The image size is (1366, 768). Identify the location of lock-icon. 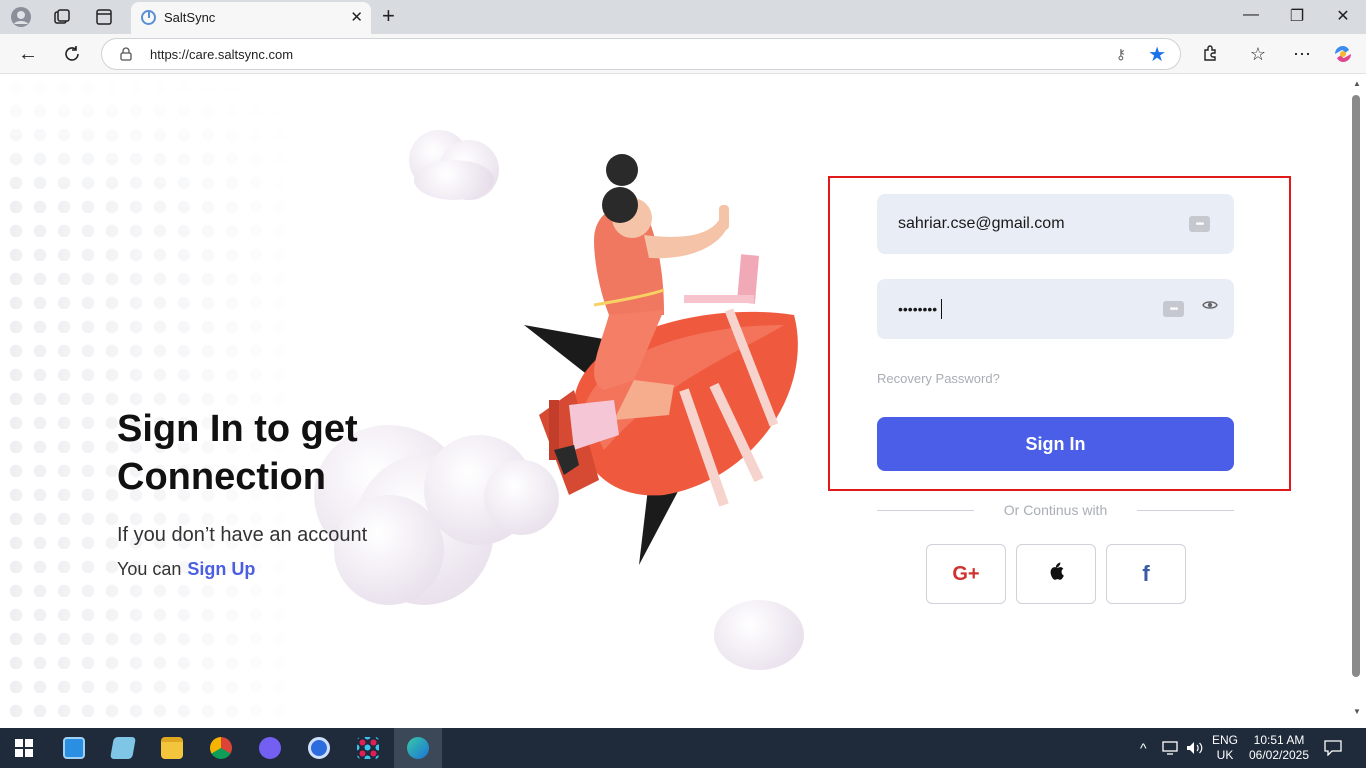
(126, 54).